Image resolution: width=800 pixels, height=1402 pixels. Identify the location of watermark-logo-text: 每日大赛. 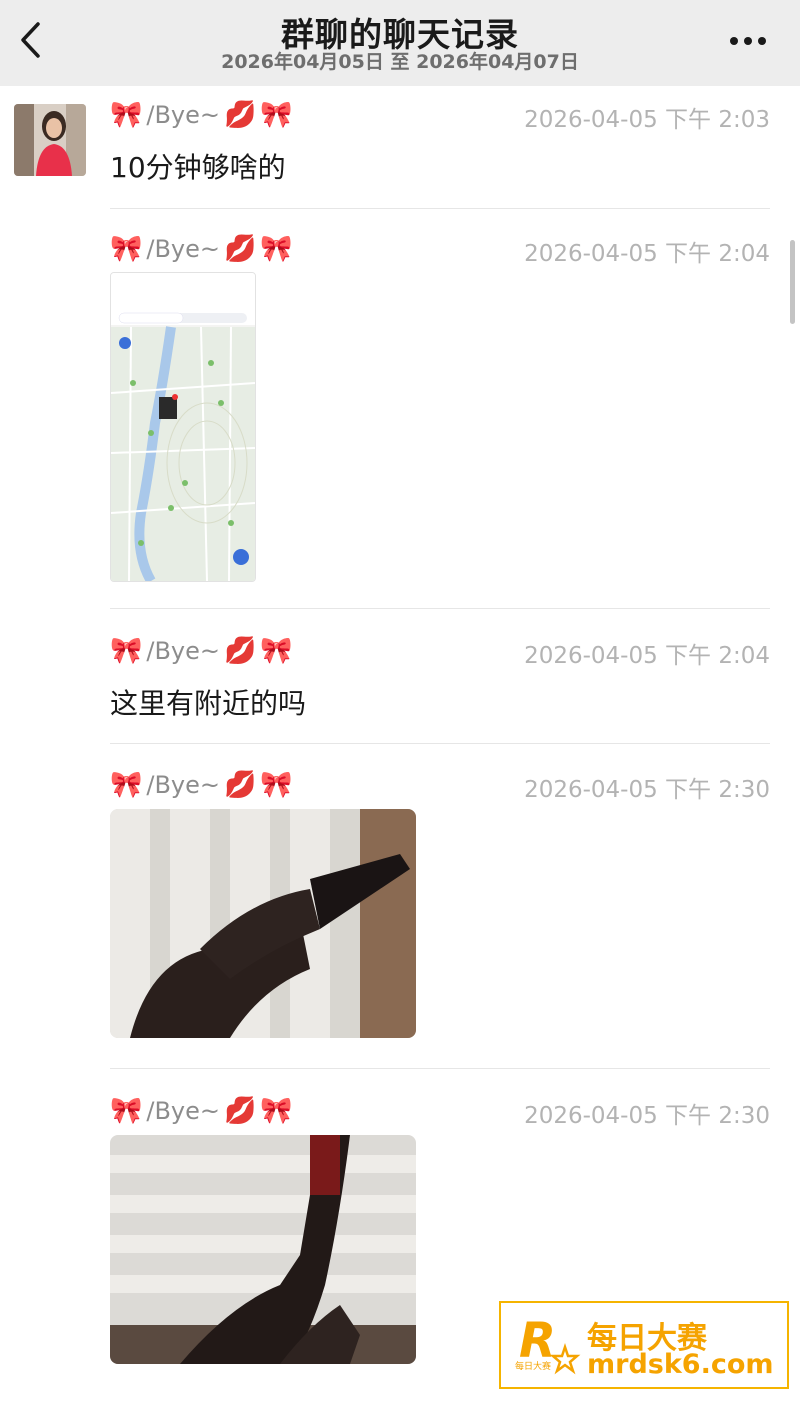
(533, 1367).